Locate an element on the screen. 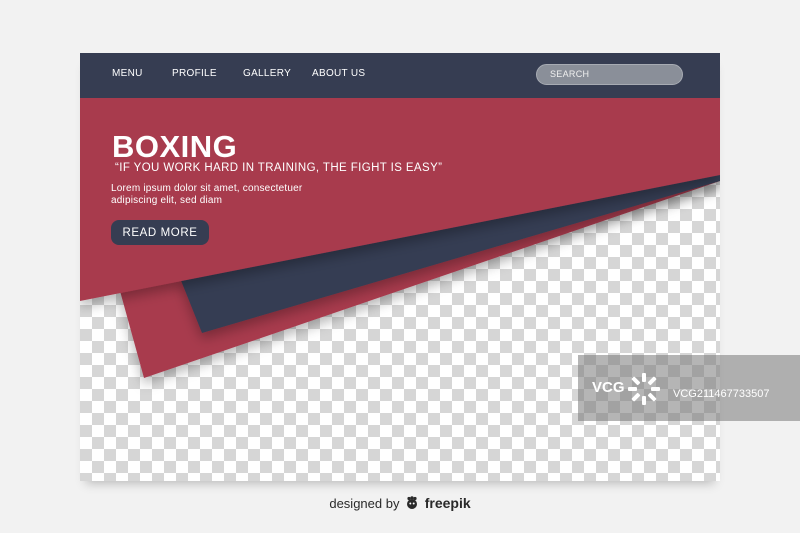 This screenshot has width=800, height=533. hero-body-line: adipiscing elit, sed diam is located at coordinates (167, 200).